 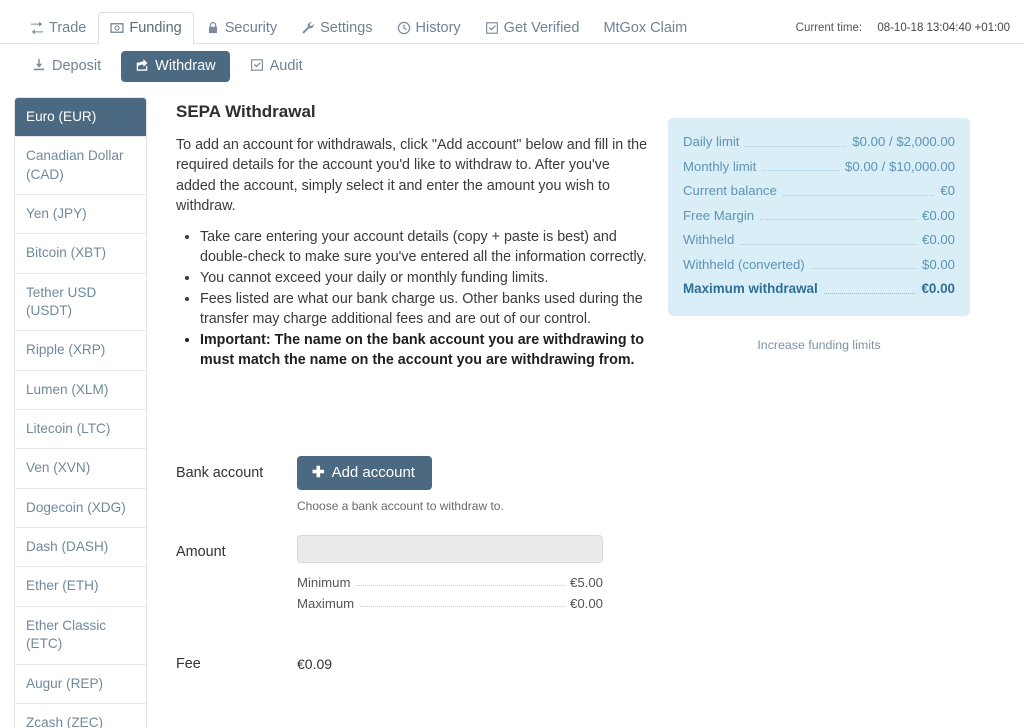 I want to click on limit-row: Daily limit $0.00 / $2,000.00, so click(x=819, y=142).